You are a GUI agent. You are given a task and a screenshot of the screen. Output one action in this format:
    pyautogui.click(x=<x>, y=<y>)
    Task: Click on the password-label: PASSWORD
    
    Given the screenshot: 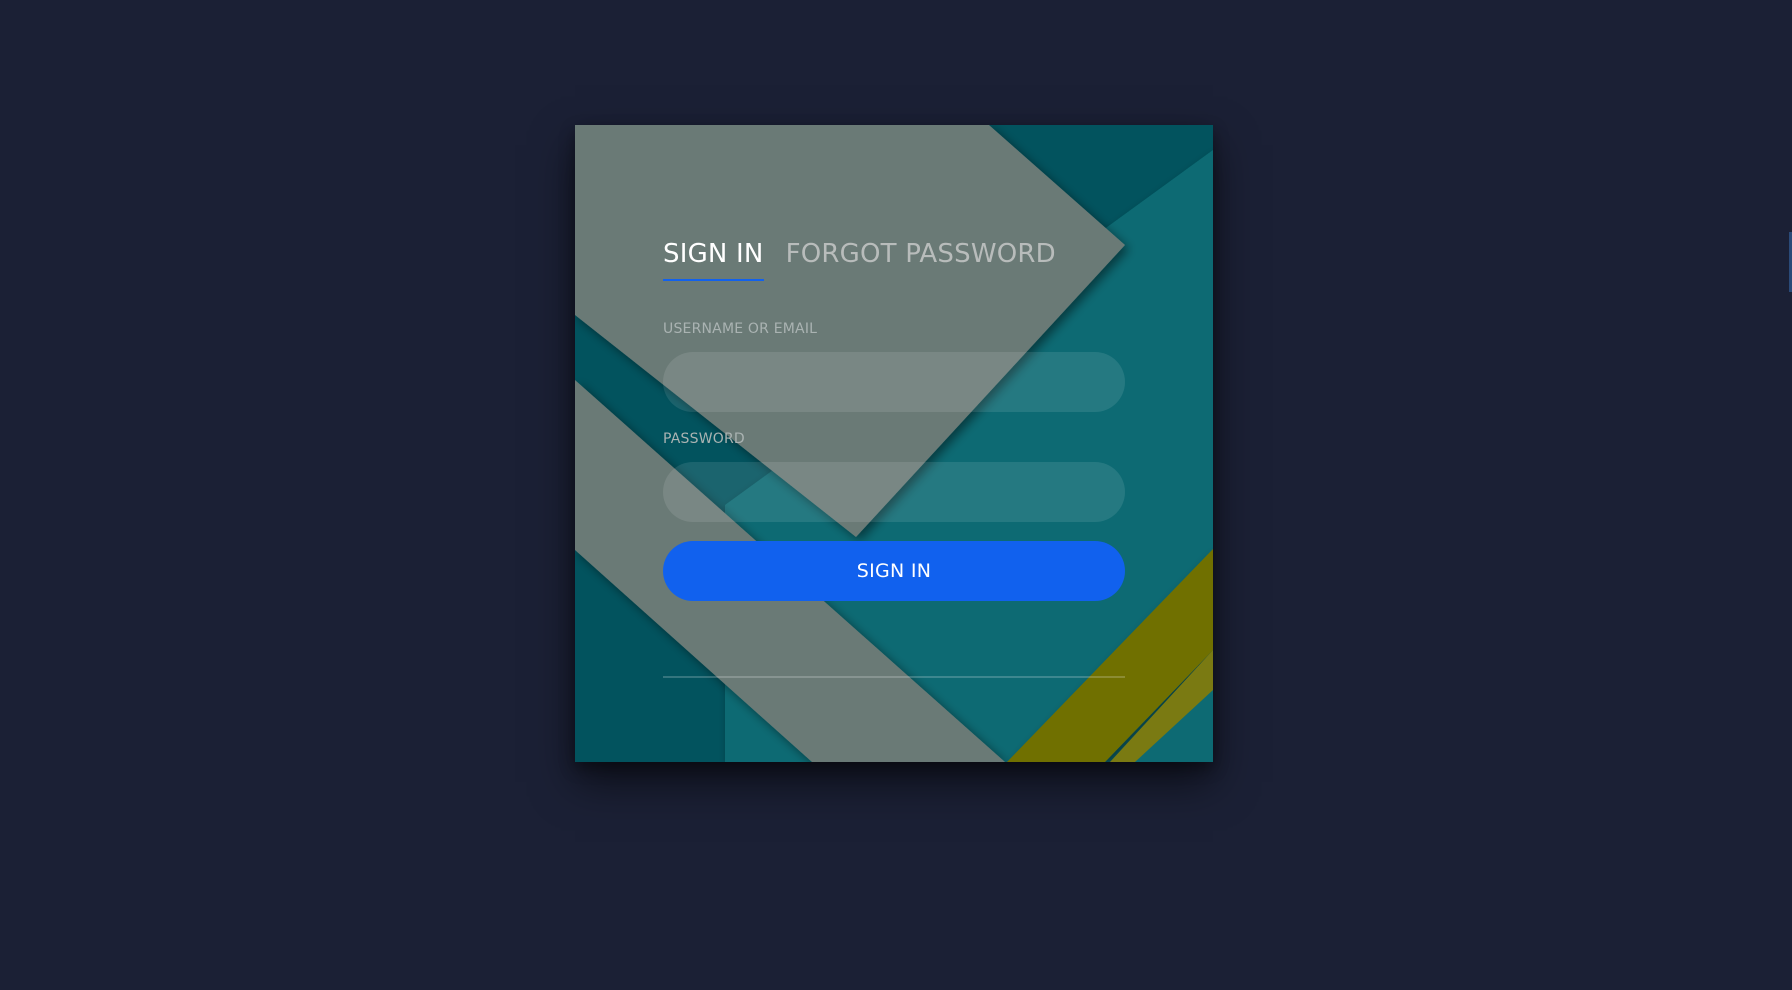 What is the action you would take?
    pyautogui.click(x=704, y=439)
    